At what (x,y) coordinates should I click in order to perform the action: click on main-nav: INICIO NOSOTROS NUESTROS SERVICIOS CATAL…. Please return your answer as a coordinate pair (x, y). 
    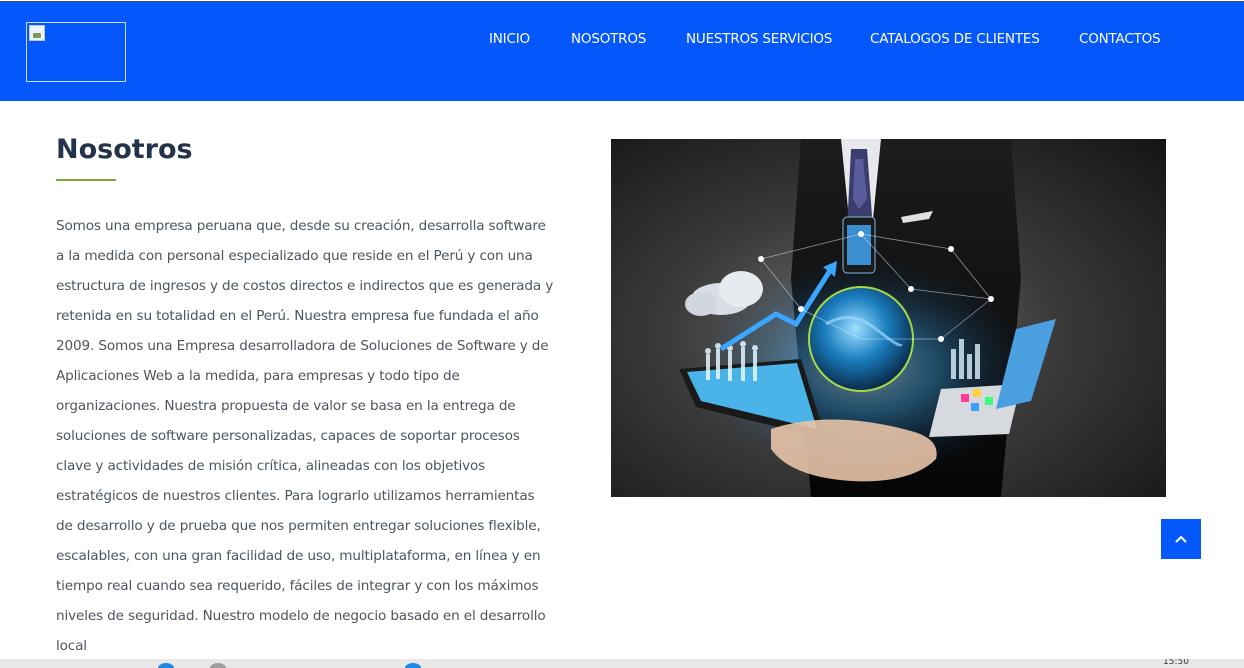
    Looking at the image, I should click on (622, 39).